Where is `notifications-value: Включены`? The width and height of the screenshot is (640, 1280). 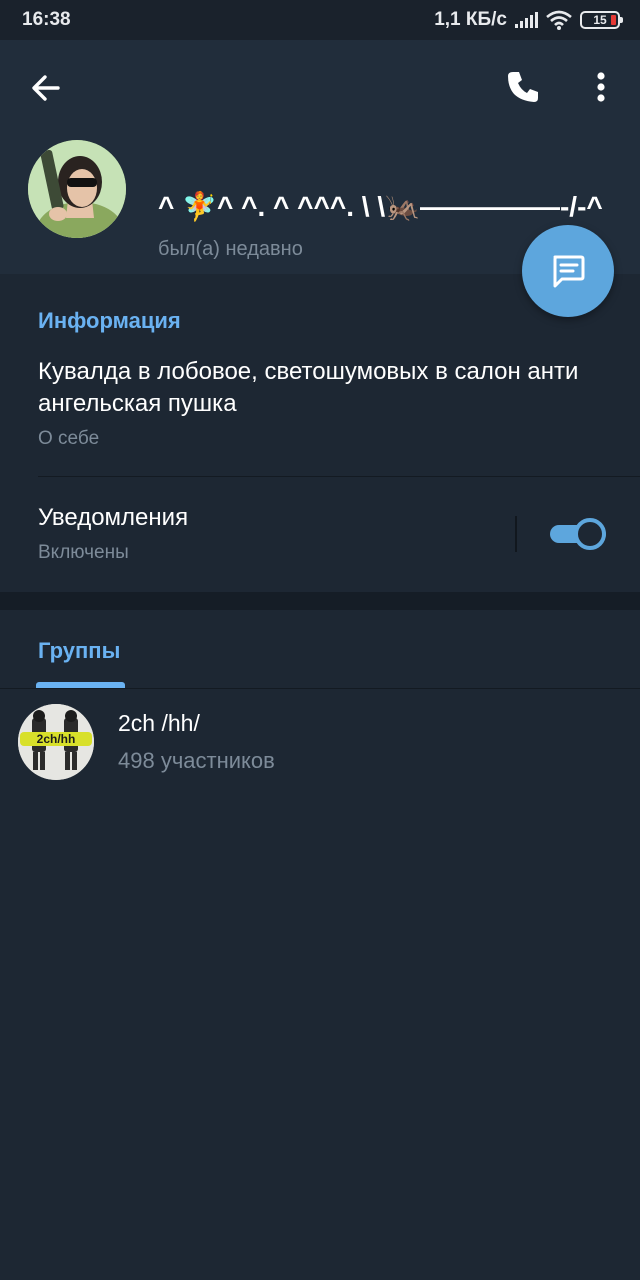 notifications-value: Включены is located at coordinates (83, 552).